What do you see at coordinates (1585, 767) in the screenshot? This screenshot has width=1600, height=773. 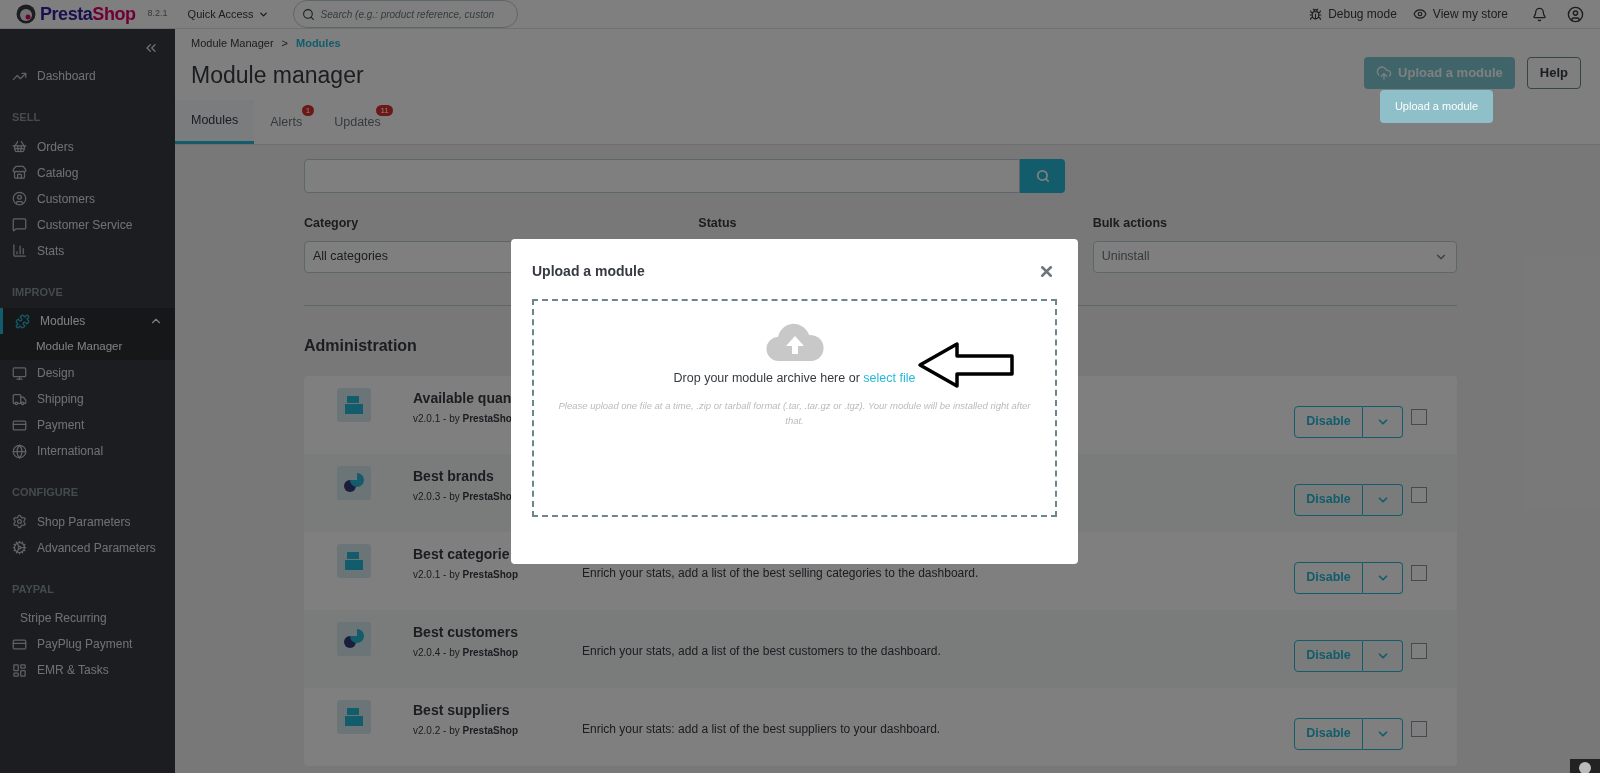 I see `toolbar-logo-icon` at bounding box center [1585, 767].